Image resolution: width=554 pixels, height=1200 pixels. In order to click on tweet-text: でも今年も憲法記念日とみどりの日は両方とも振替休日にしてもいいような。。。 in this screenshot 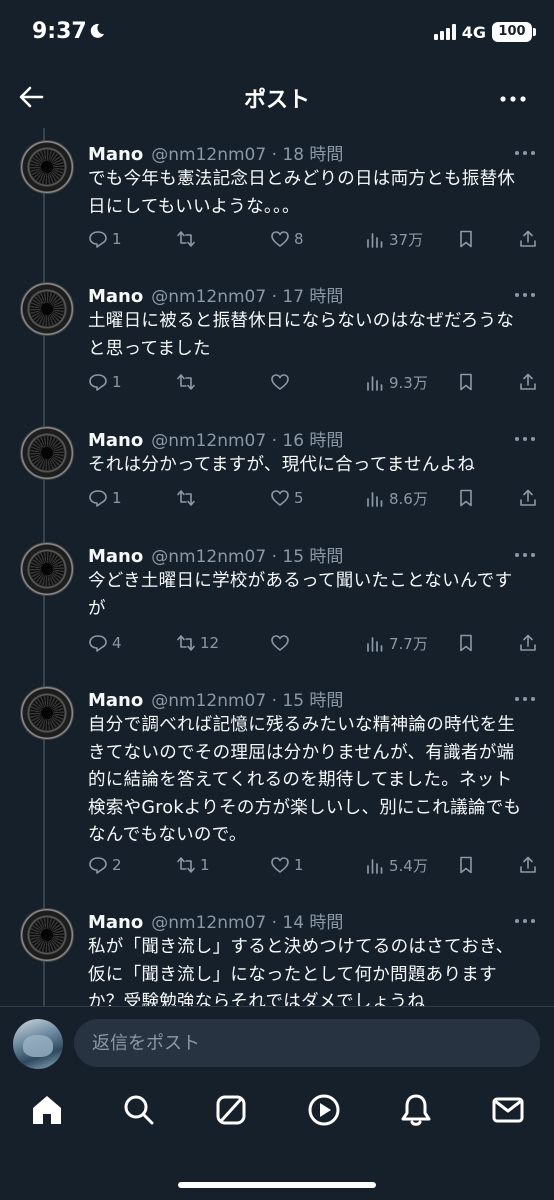, I will do `click(302, 193)`.